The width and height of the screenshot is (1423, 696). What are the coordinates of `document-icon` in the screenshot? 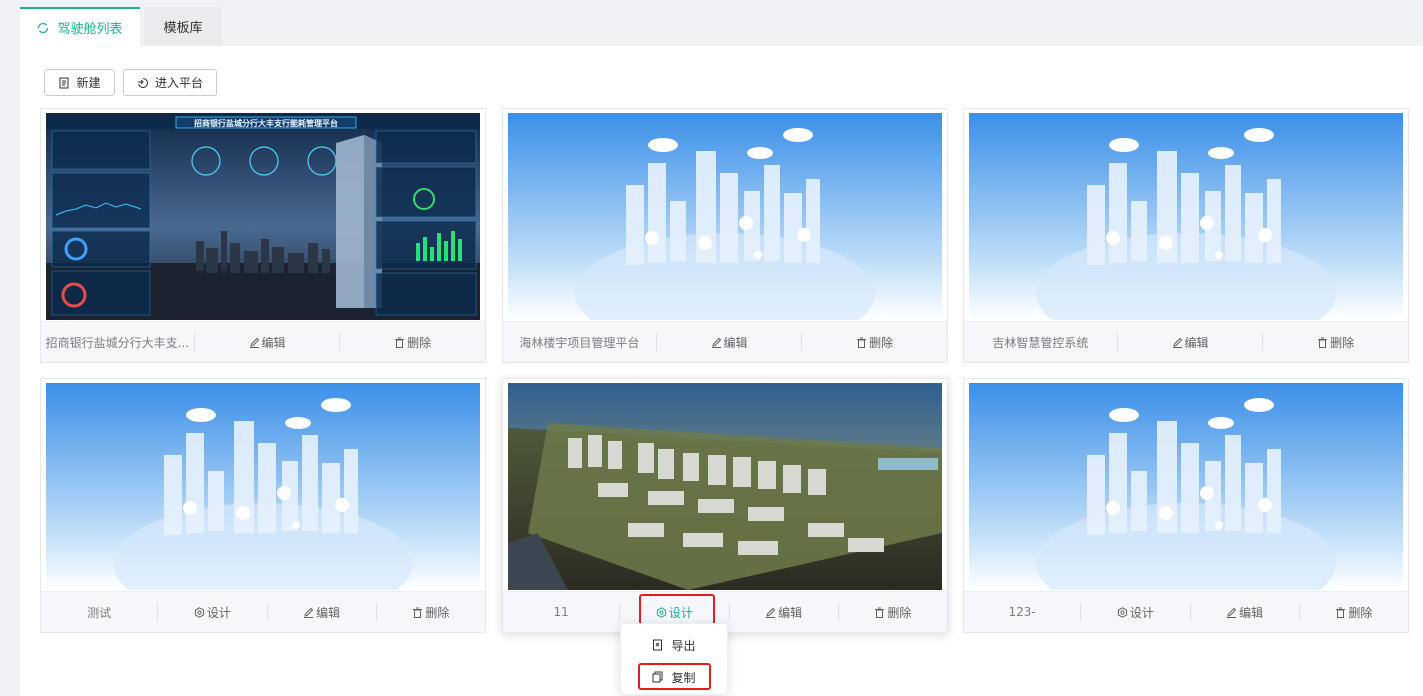 It's located at (64, 82).